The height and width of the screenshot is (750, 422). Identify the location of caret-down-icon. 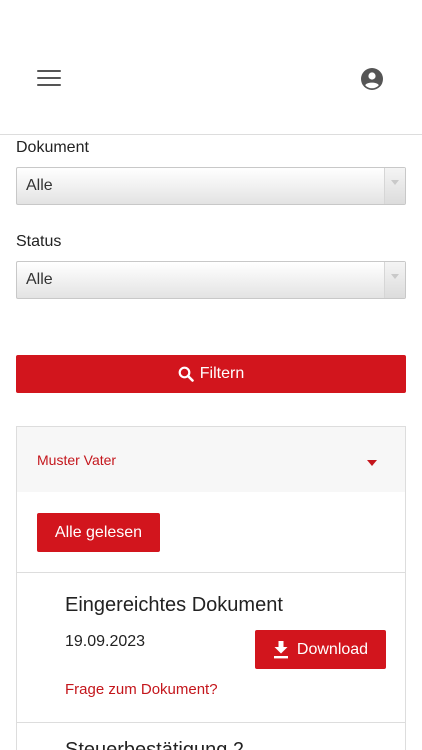
(372, 463).